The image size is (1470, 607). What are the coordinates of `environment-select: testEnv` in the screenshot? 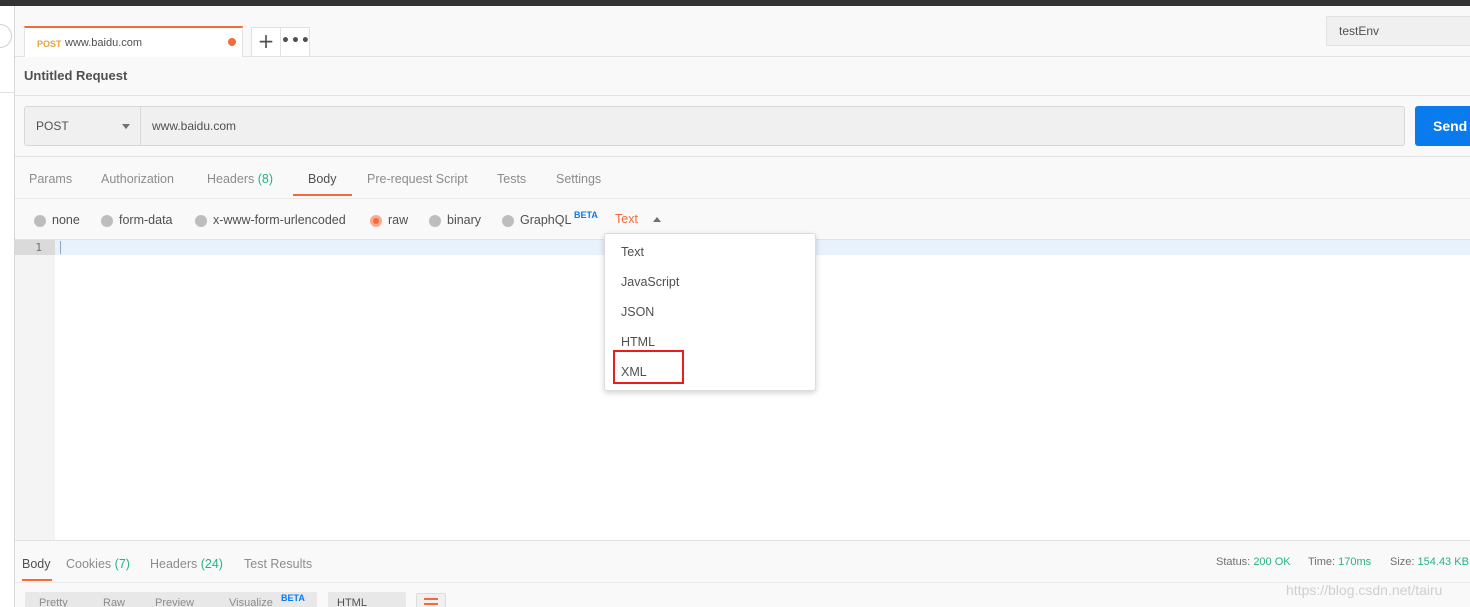 It's located at (1398, 31).